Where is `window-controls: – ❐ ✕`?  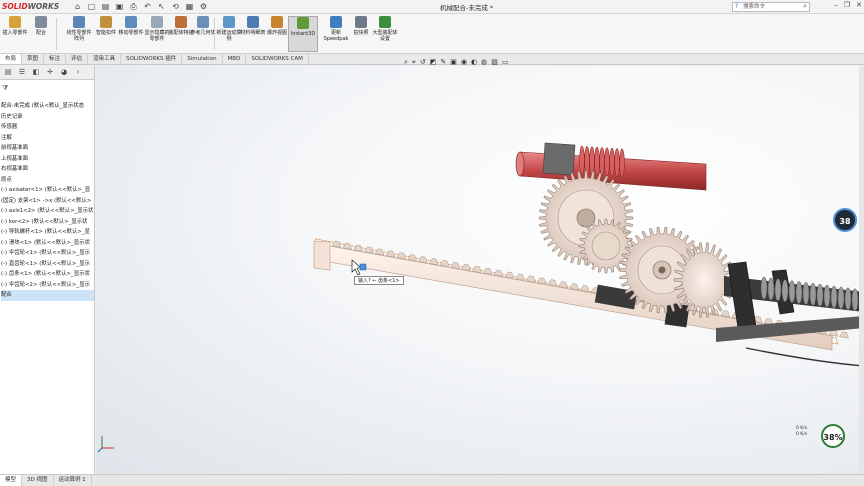
window-controls: – ❐ ✕ is located at coordinates (848, 5).